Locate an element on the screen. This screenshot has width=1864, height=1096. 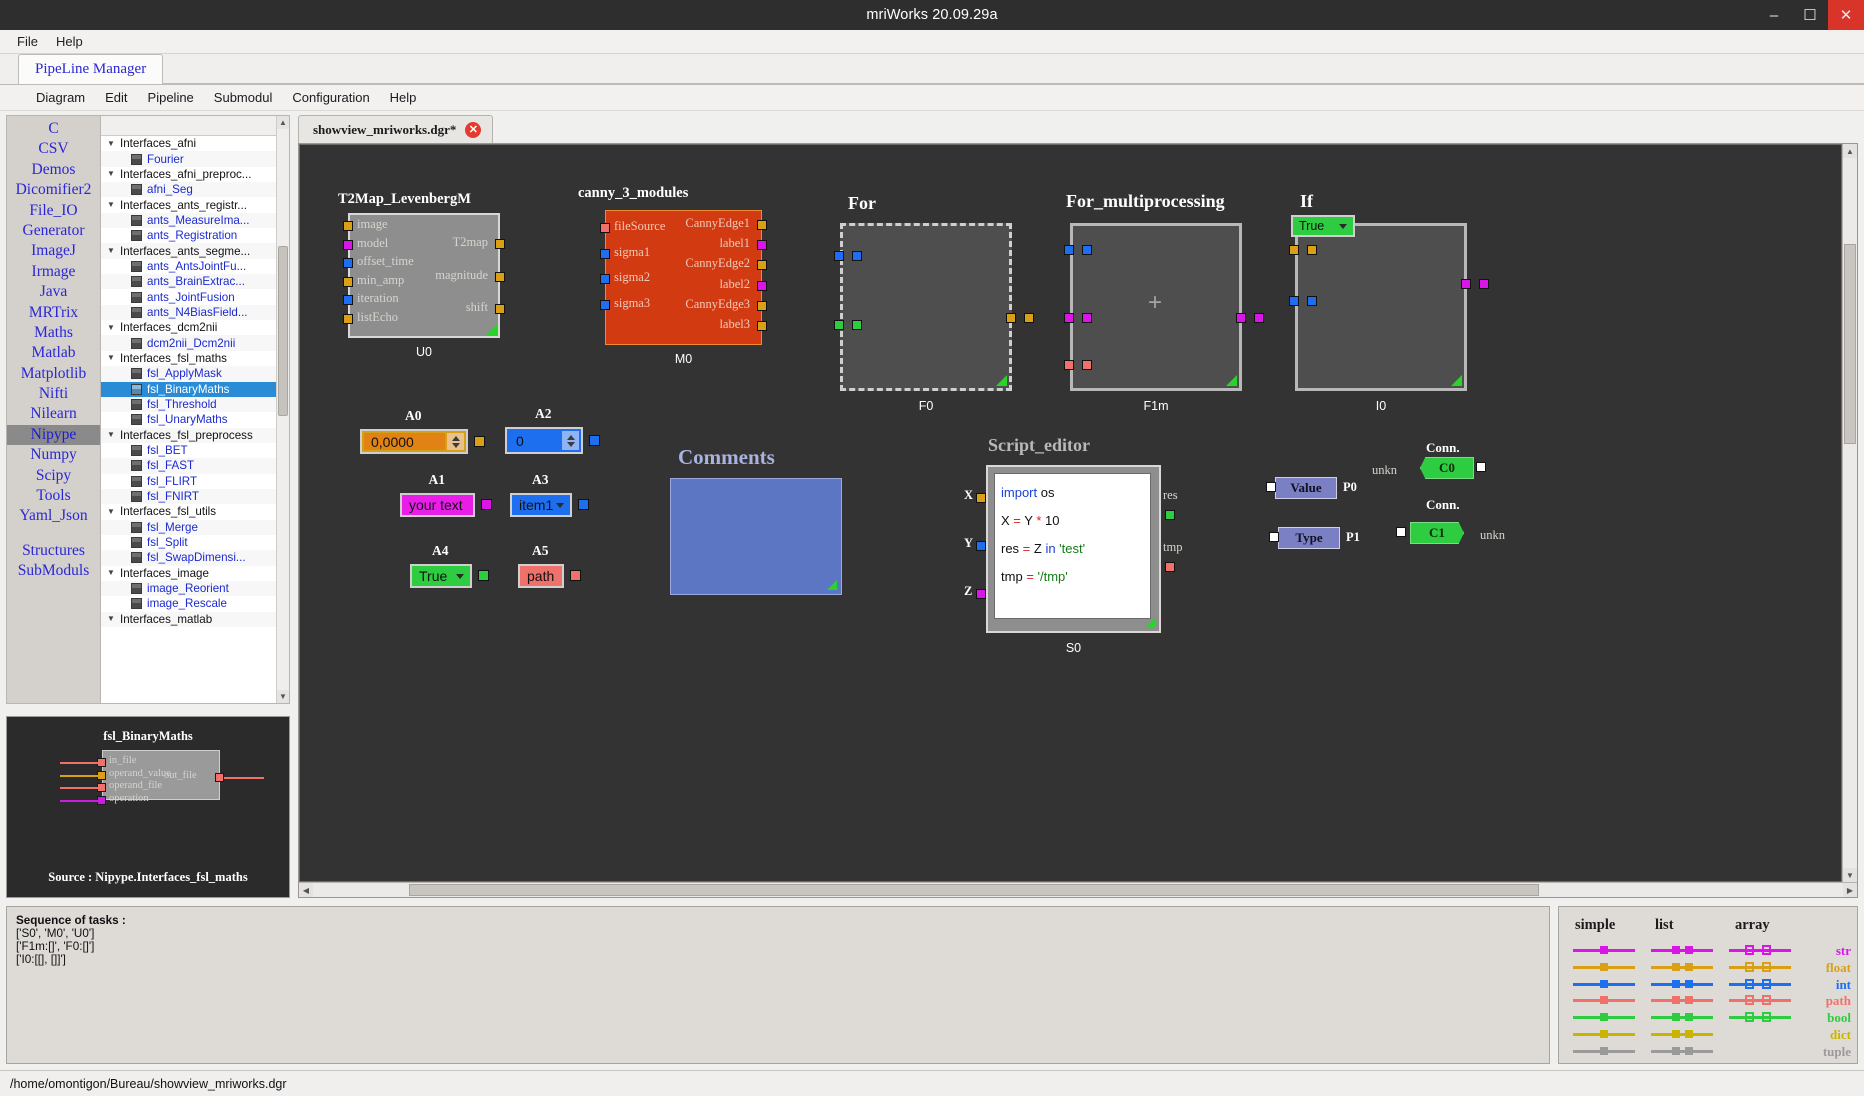
tree-item-row: fsl_FLIRT is located at coordinates (188, 481).